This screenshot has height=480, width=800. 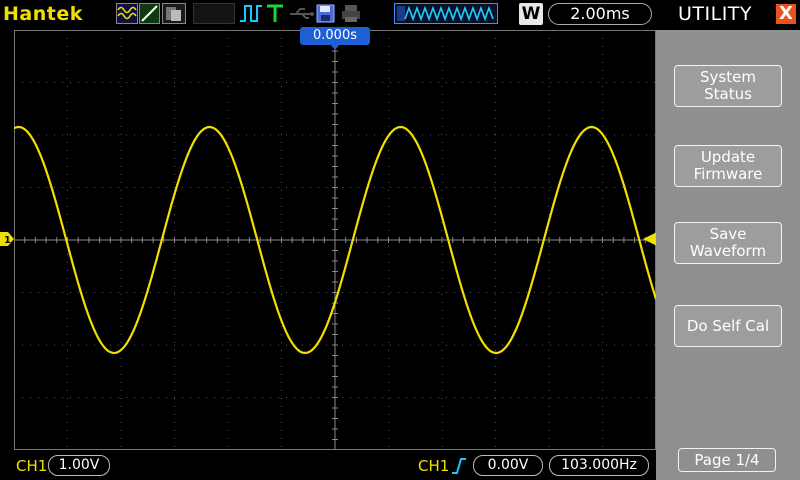 I want to click on trigger-level-readout: 0.00V, so click(x=508, y=465).